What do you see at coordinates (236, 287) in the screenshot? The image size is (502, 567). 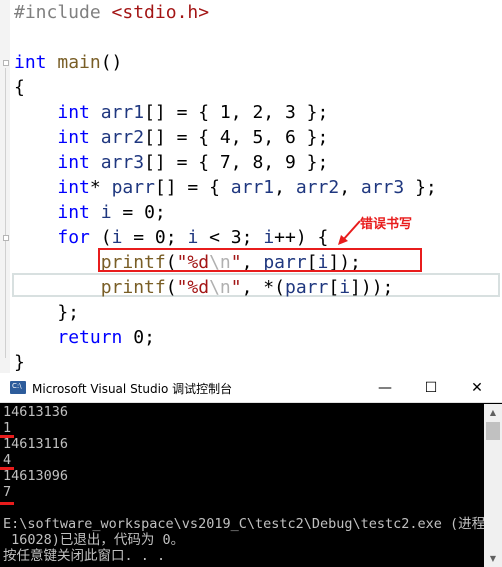 I see `code-token: "` at bounding box center [236, 287].